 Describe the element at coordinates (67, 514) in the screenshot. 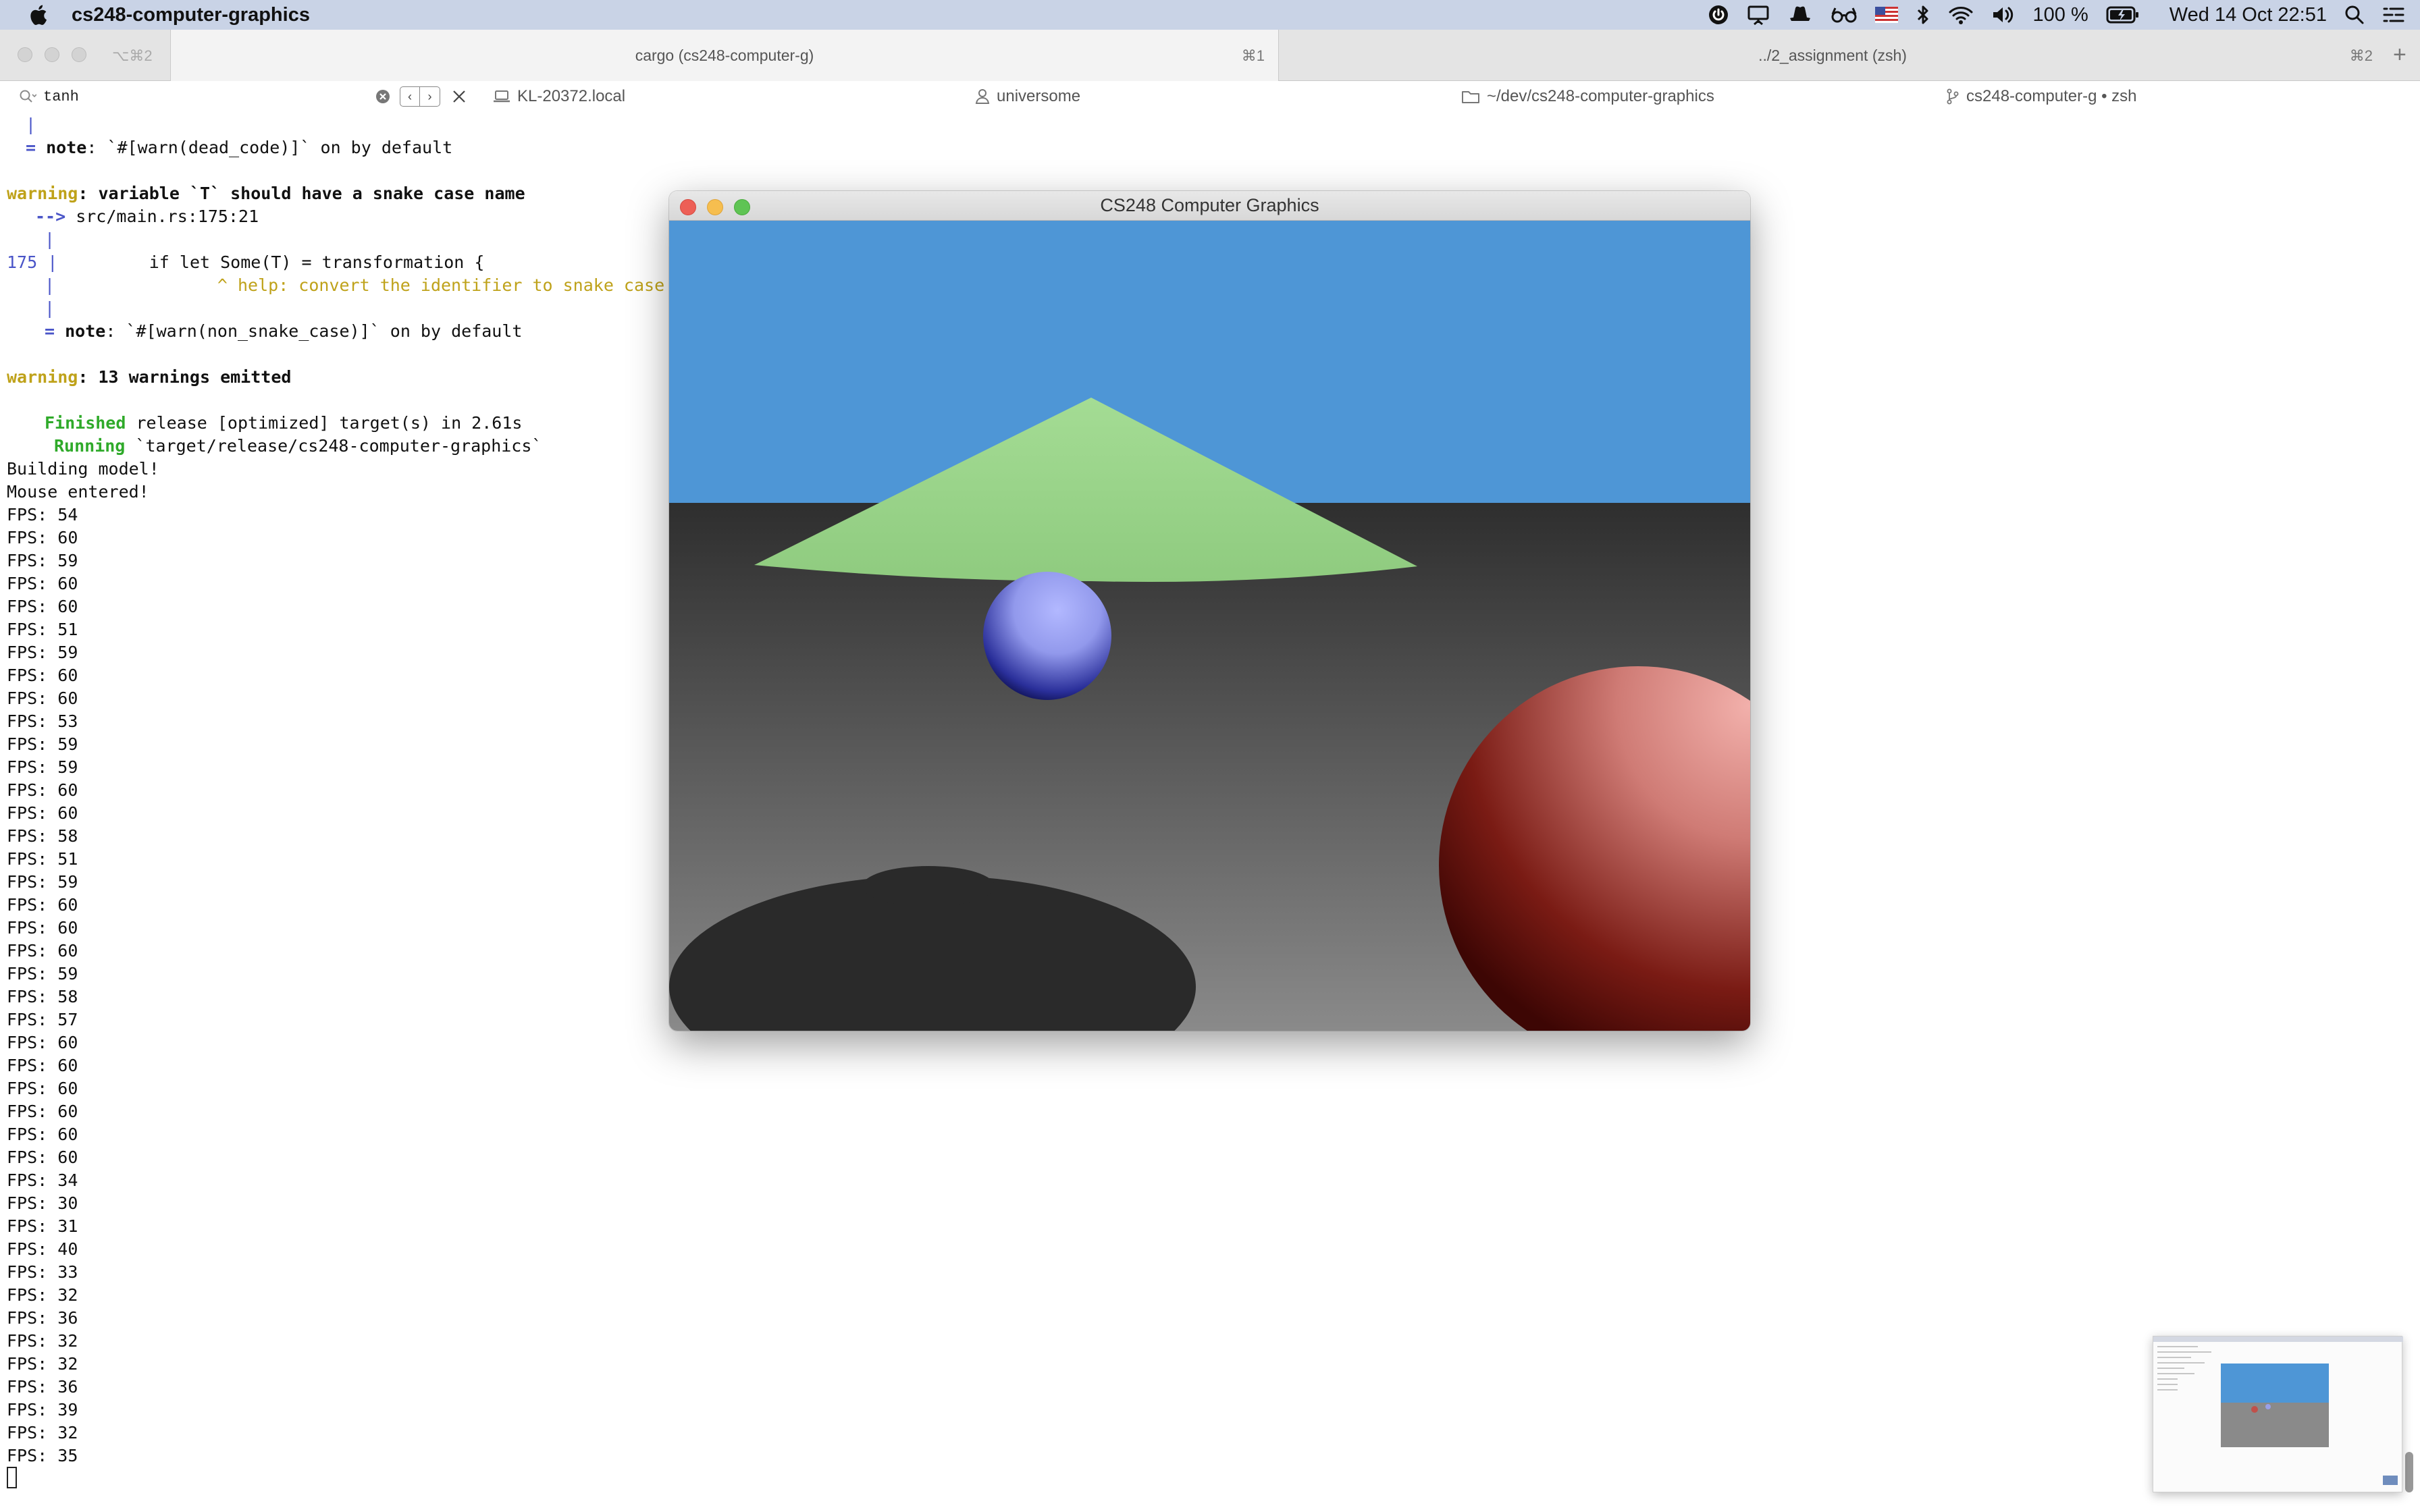

I see `fps-value: 54` at that location.